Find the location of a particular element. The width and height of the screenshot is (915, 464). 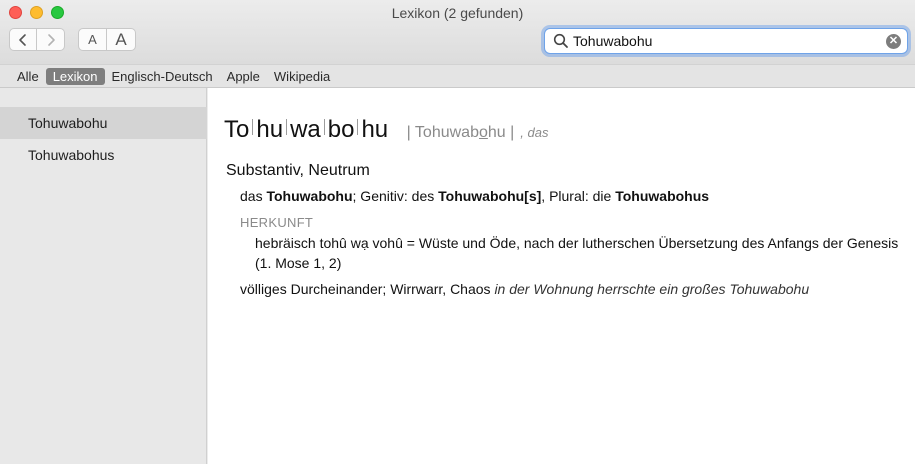

etymology-label: HERKUNFT is located at coordinates (277, 222).